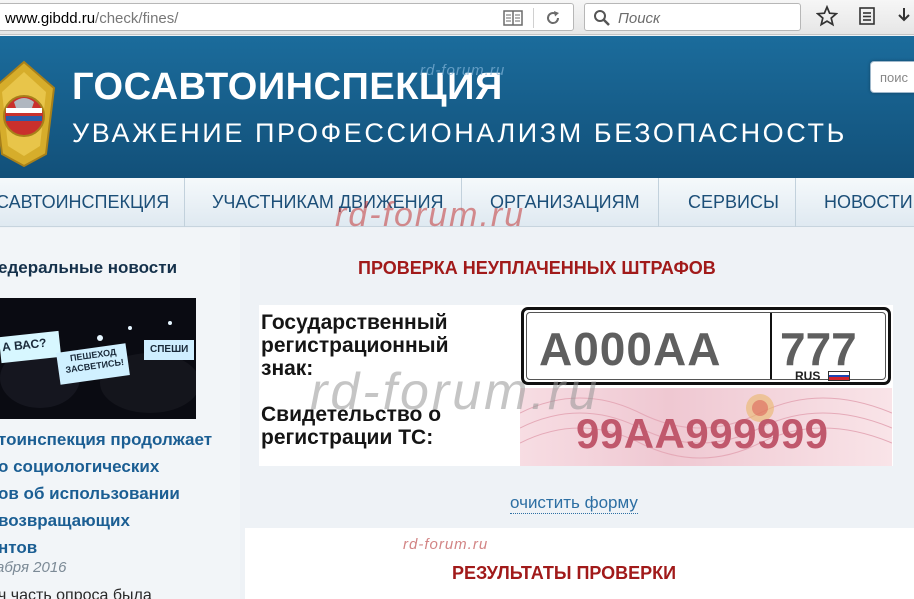 The image size is (914, 599). I want to click on nav-item-news: НОВОСТИ, so click(868, 202).